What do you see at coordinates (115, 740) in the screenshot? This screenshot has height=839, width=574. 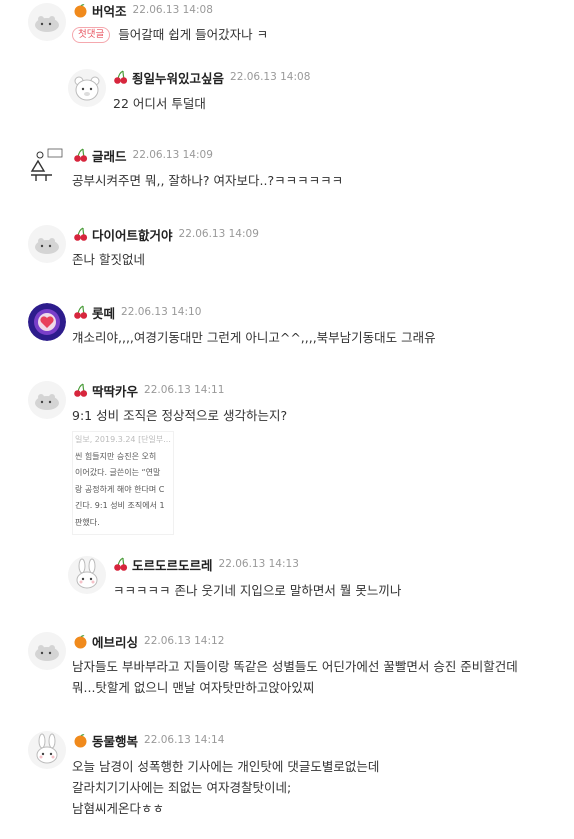 I see `comment-nickname: 동물행복` at bounding box center [115, 740].